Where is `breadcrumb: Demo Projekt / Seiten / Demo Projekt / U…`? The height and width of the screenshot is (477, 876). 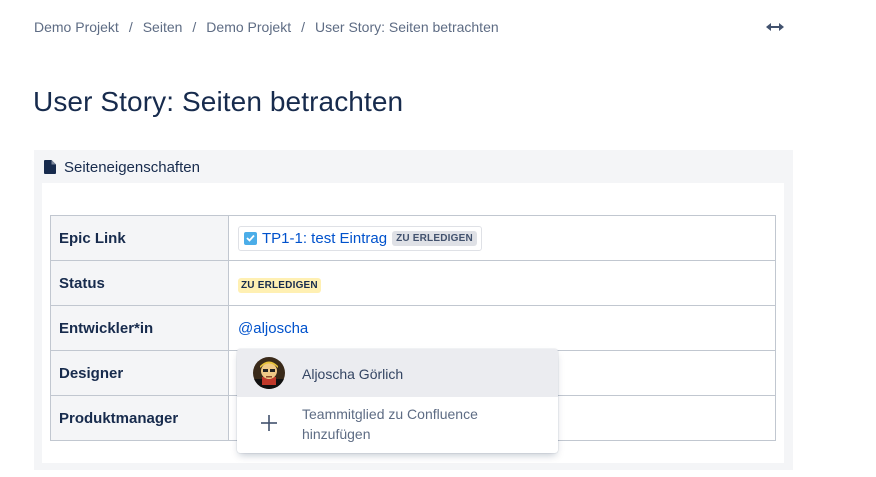 breadcrumb: Demo Projekt / Seiten / Demo Projekt / U… is located at coordinates (266, 27).